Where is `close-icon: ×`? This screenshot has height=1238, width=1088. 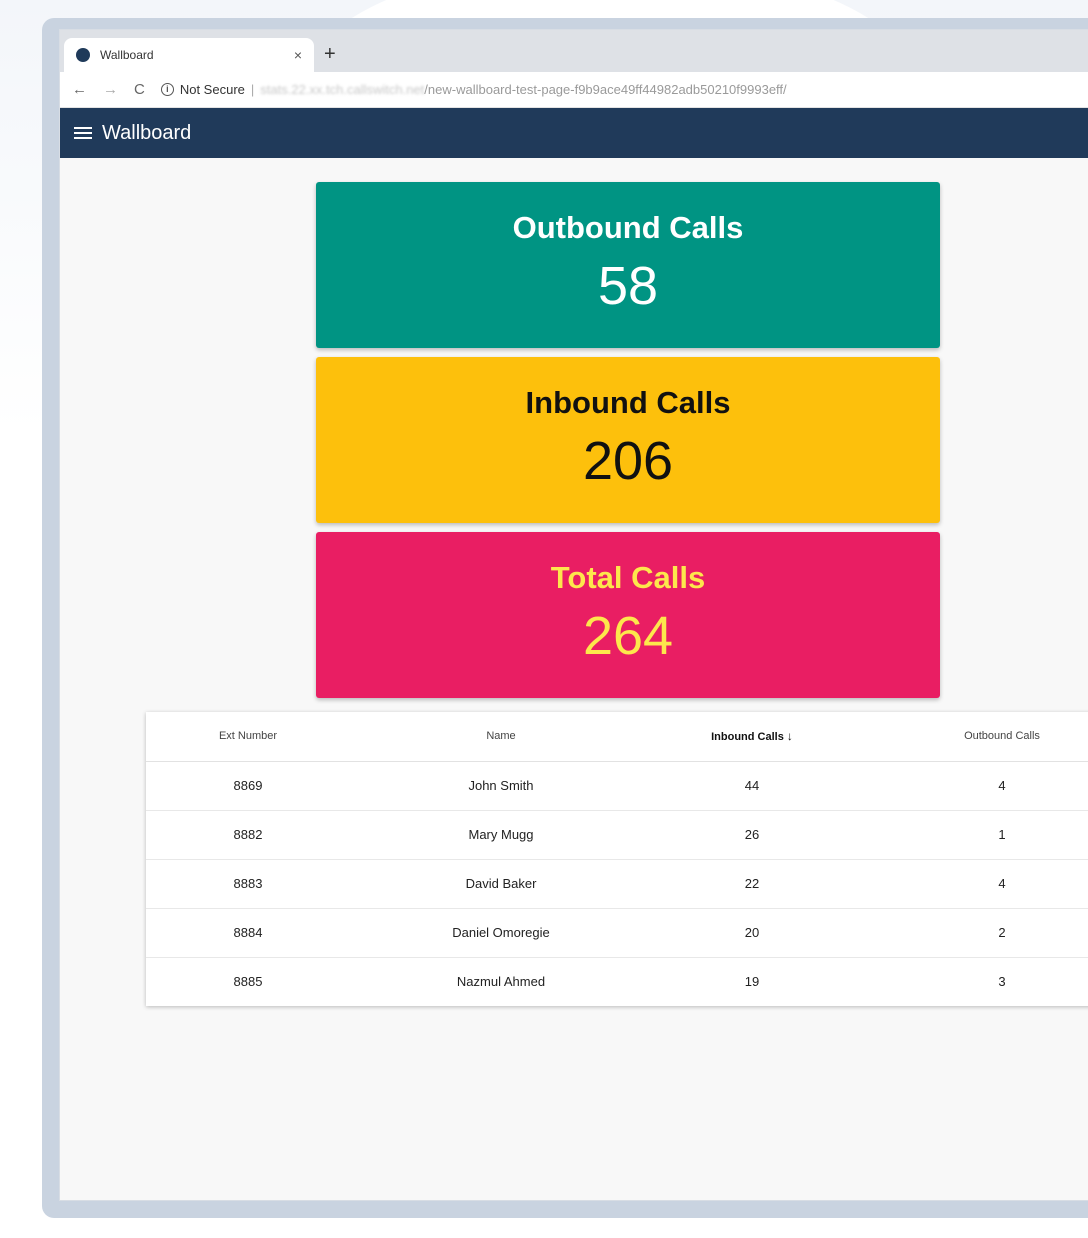
close-icon: × is located at coordinates (298, 55).